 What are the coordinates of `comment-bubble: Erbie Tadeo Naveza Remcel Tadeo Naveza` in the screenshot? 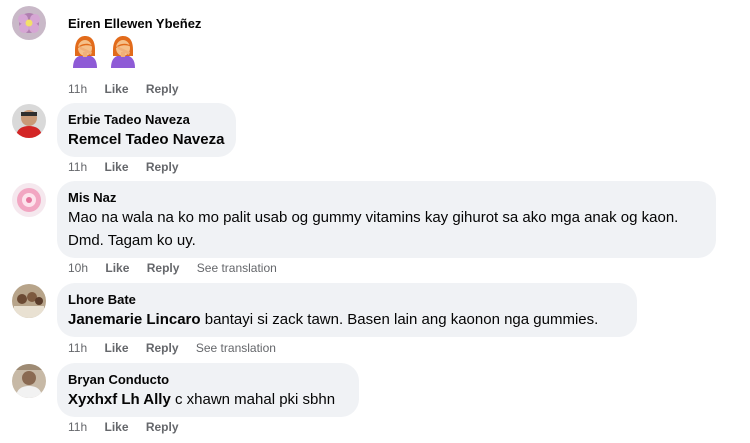 It's located at (147, 130).